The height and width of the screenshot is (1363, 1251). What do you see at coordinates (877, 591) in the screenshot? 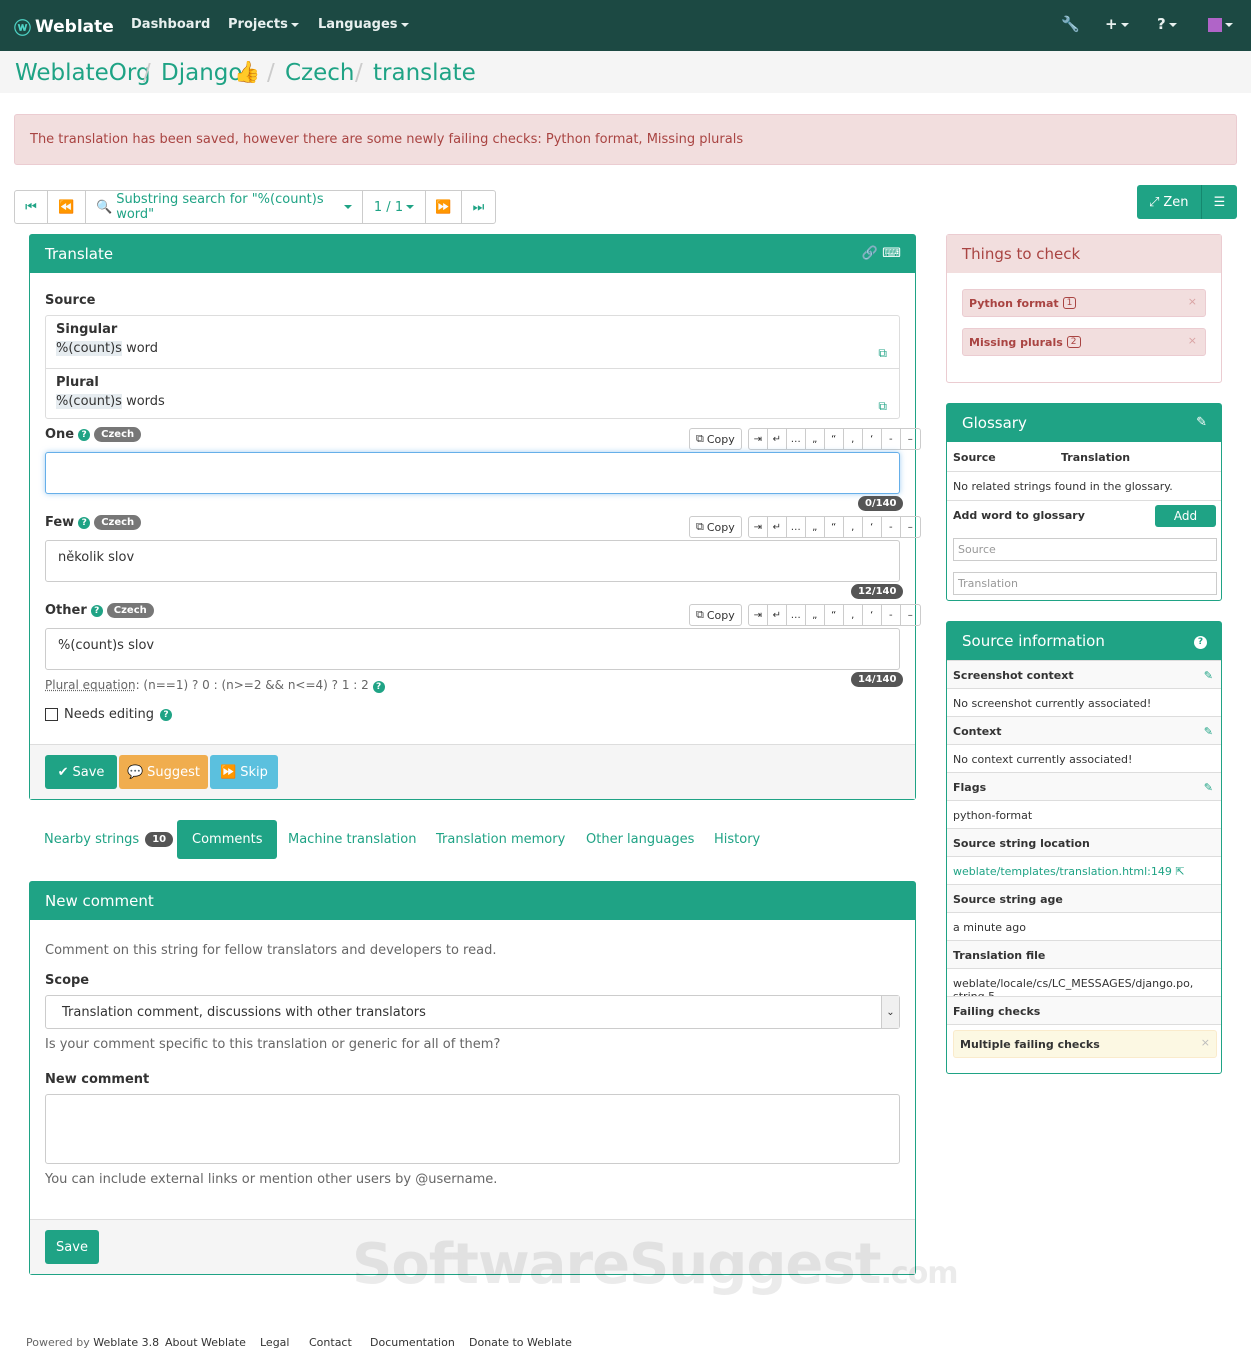
I see `char-counter: 12/140` at bounding box center [877, 591].